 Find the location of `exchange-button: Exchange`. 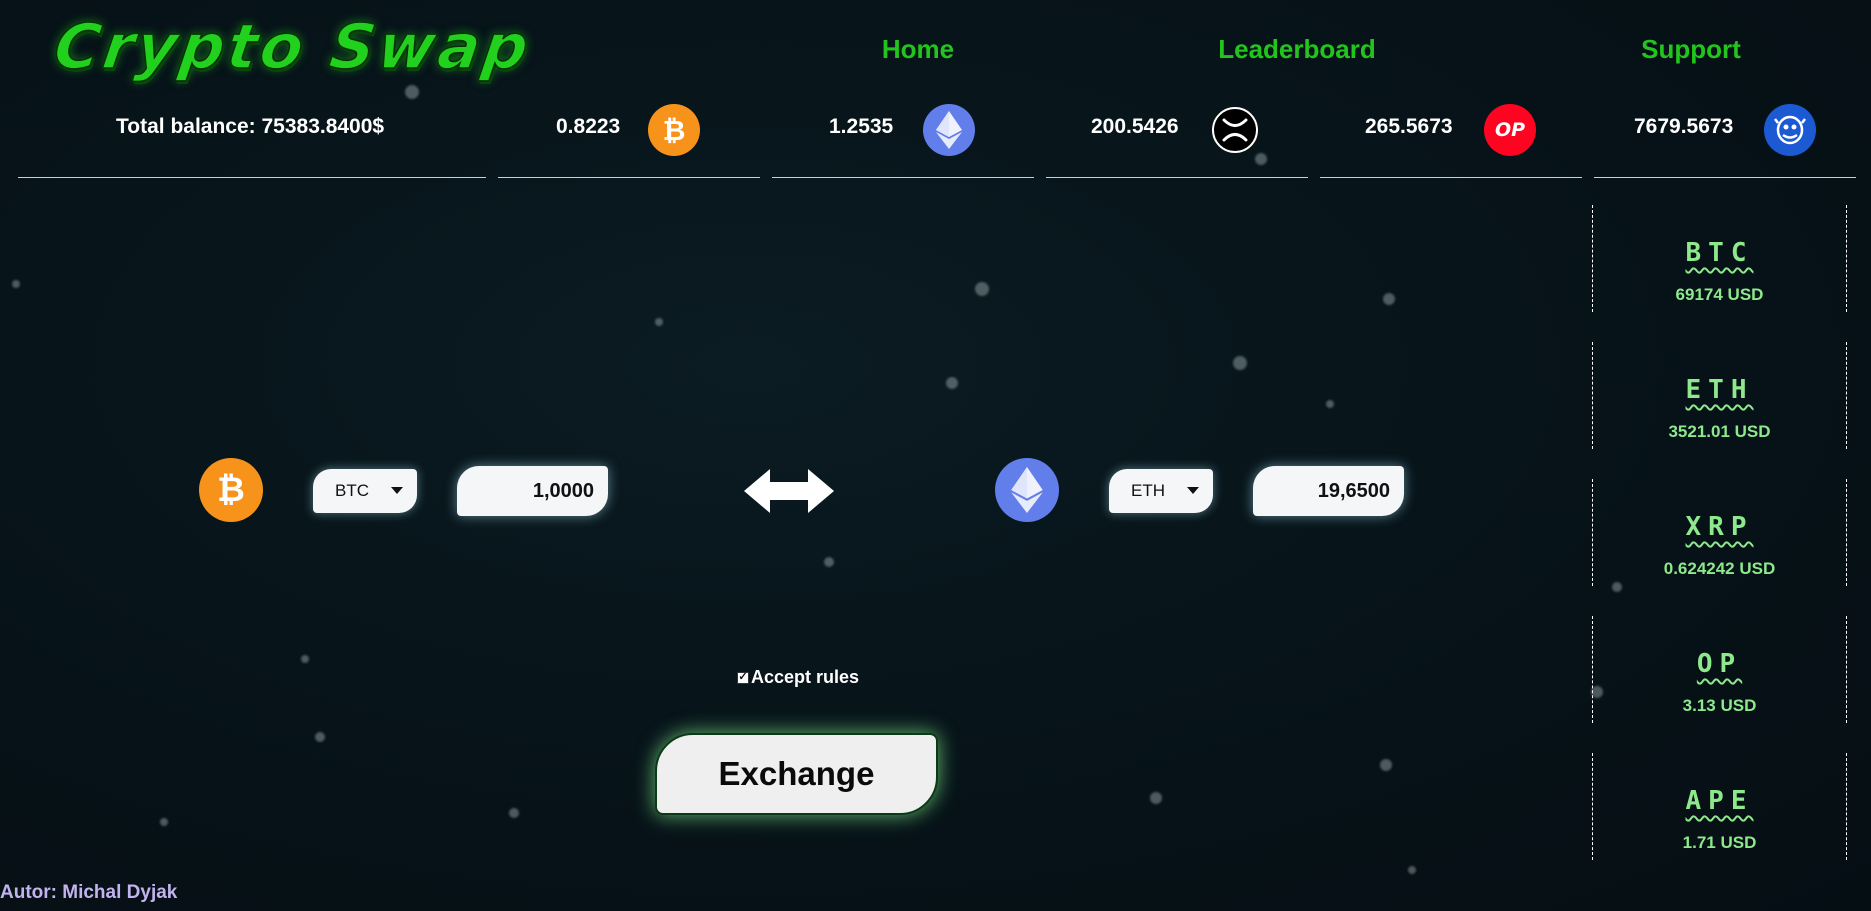

exchange-button: Exchange is located at coordinates (796, 774).